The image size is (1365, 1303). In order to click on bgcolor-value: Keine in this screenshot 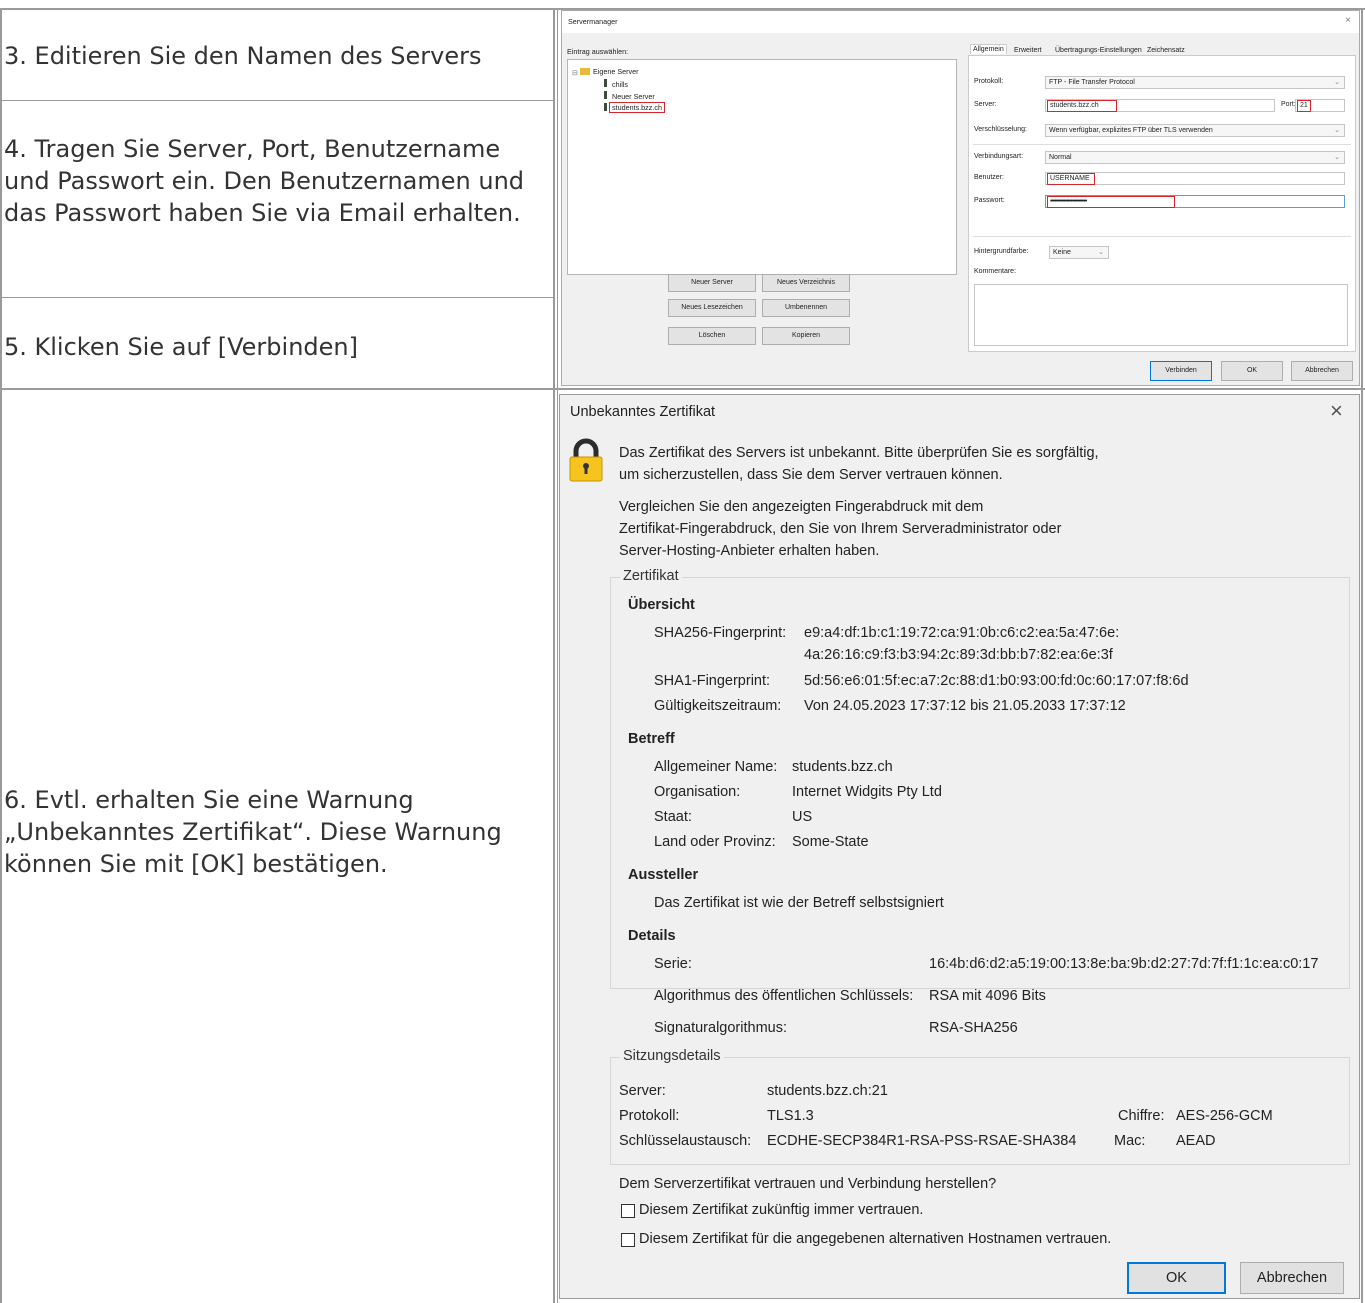, I will do `click(1062, 252)`.